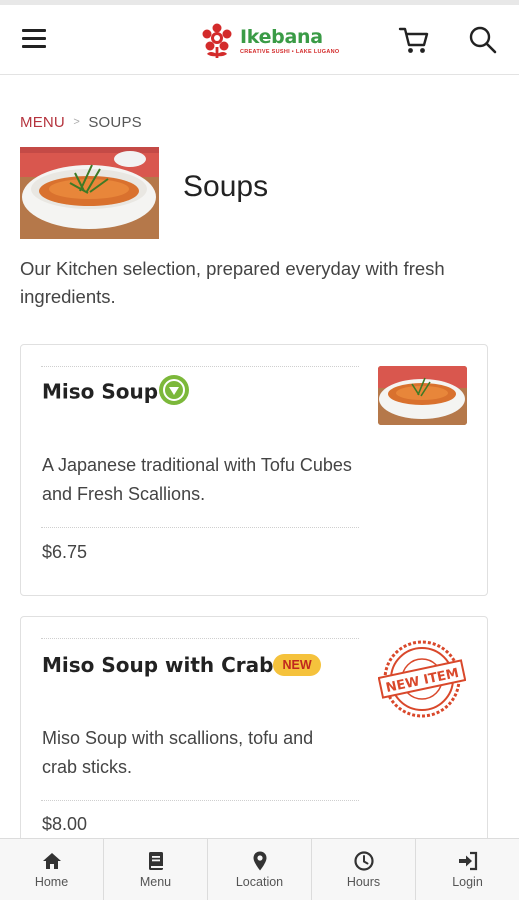  What do you see at coordinates (281, 37) in the screenshot?
I see `logo-wordmark: Ikebana` at bounding box center [281, 37].